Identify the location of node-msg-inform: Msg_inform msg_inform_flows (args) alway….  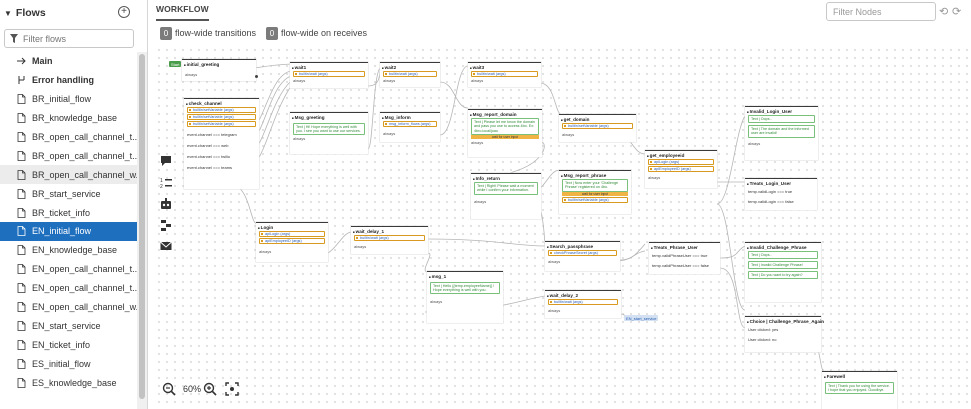
(410, 127).